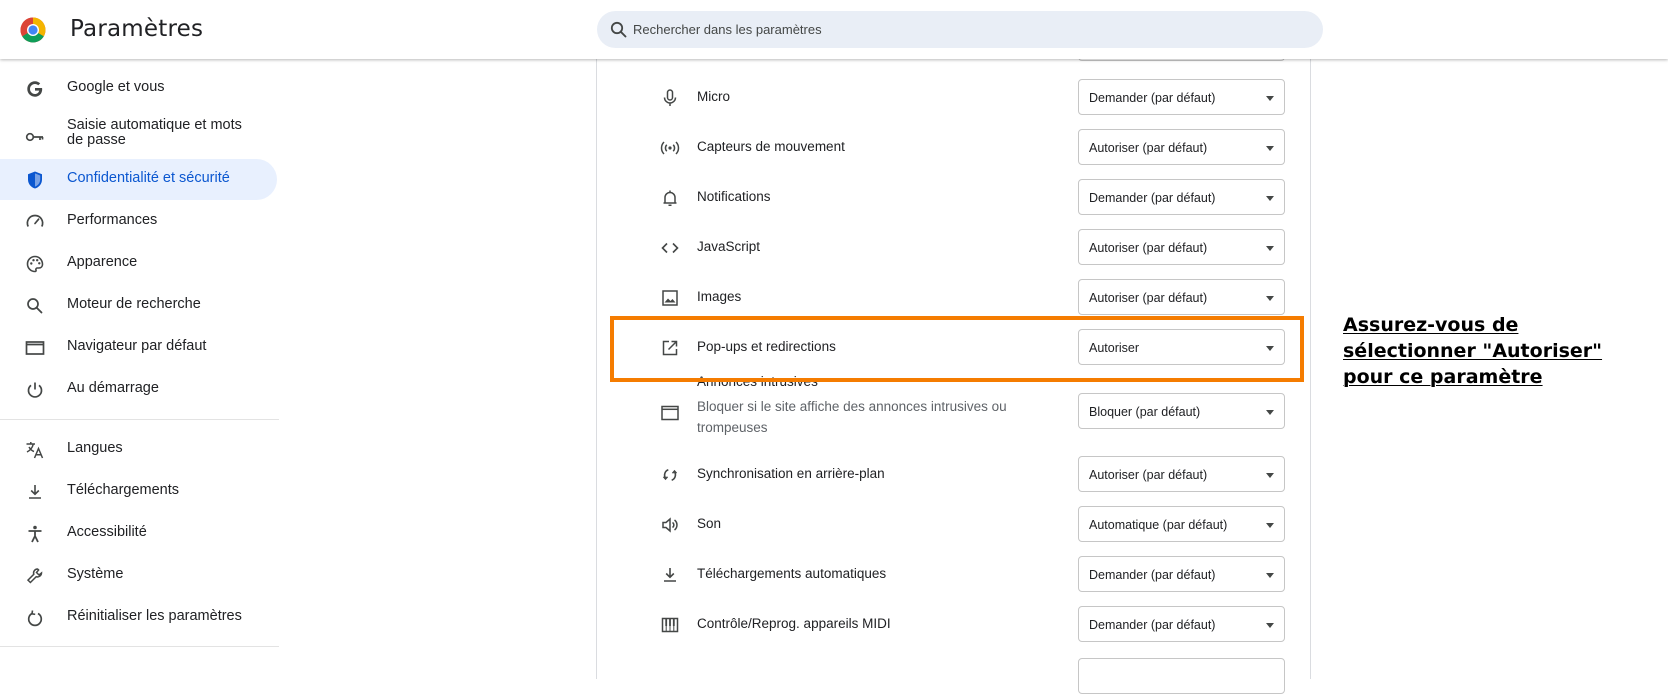 The height and width of the screenshot is (694, 1668). I want to click on download-icon, so click(35, 492).